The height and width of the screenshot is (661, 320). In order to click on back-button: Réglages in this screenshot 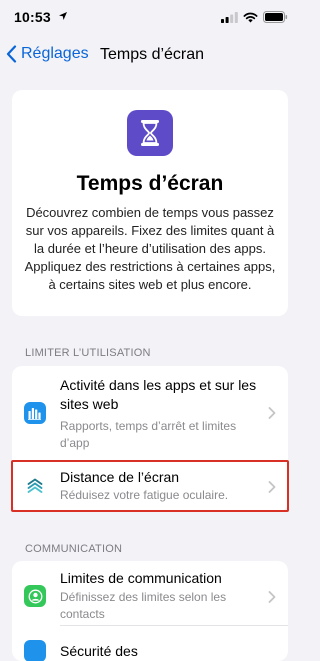, I will do `click(47, 54)`.